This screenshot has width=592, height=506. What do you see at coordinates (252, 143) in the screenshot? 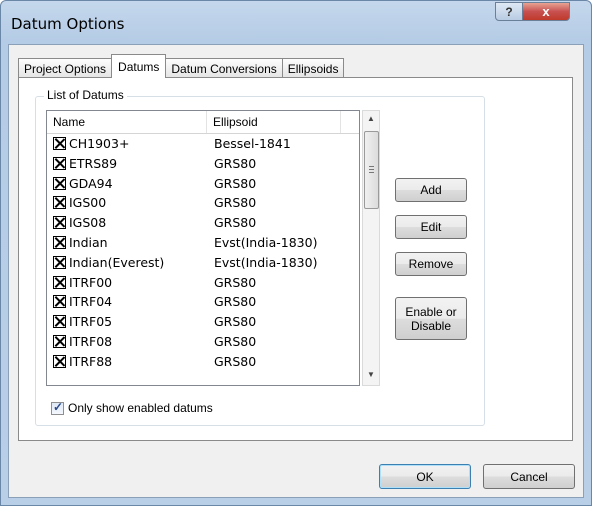
I see `datum-ellipsoid: Bessel-1841` at bounding box center [252, 143].